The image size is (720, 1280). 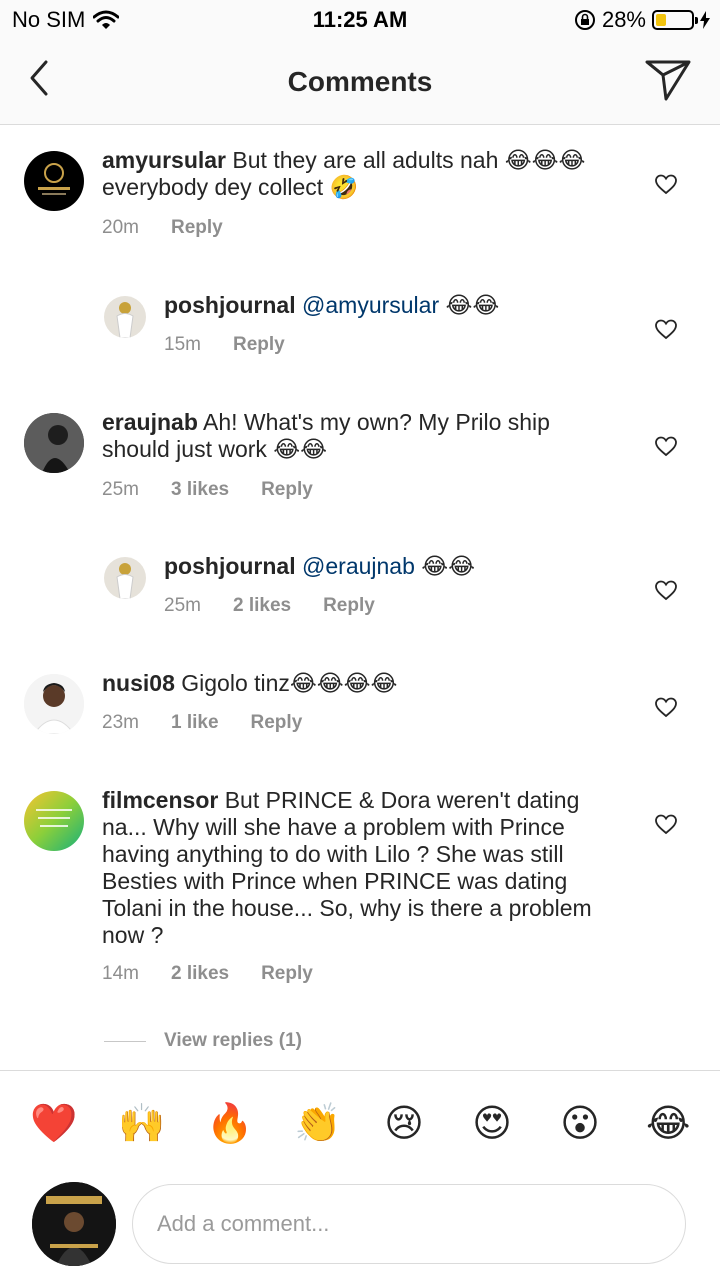 What do you see at coordinates (492, 1123) in the screenshot?
I see `emoji-heart-eyes-button: 😍` at bounding box center [492, 1123].